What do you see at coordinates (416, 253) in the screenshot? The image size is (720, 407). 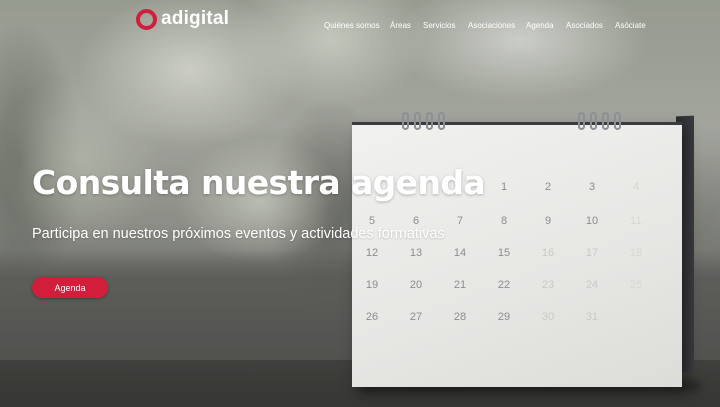 I see `calendar-day-number: 13` at bounding box center [416, 253].